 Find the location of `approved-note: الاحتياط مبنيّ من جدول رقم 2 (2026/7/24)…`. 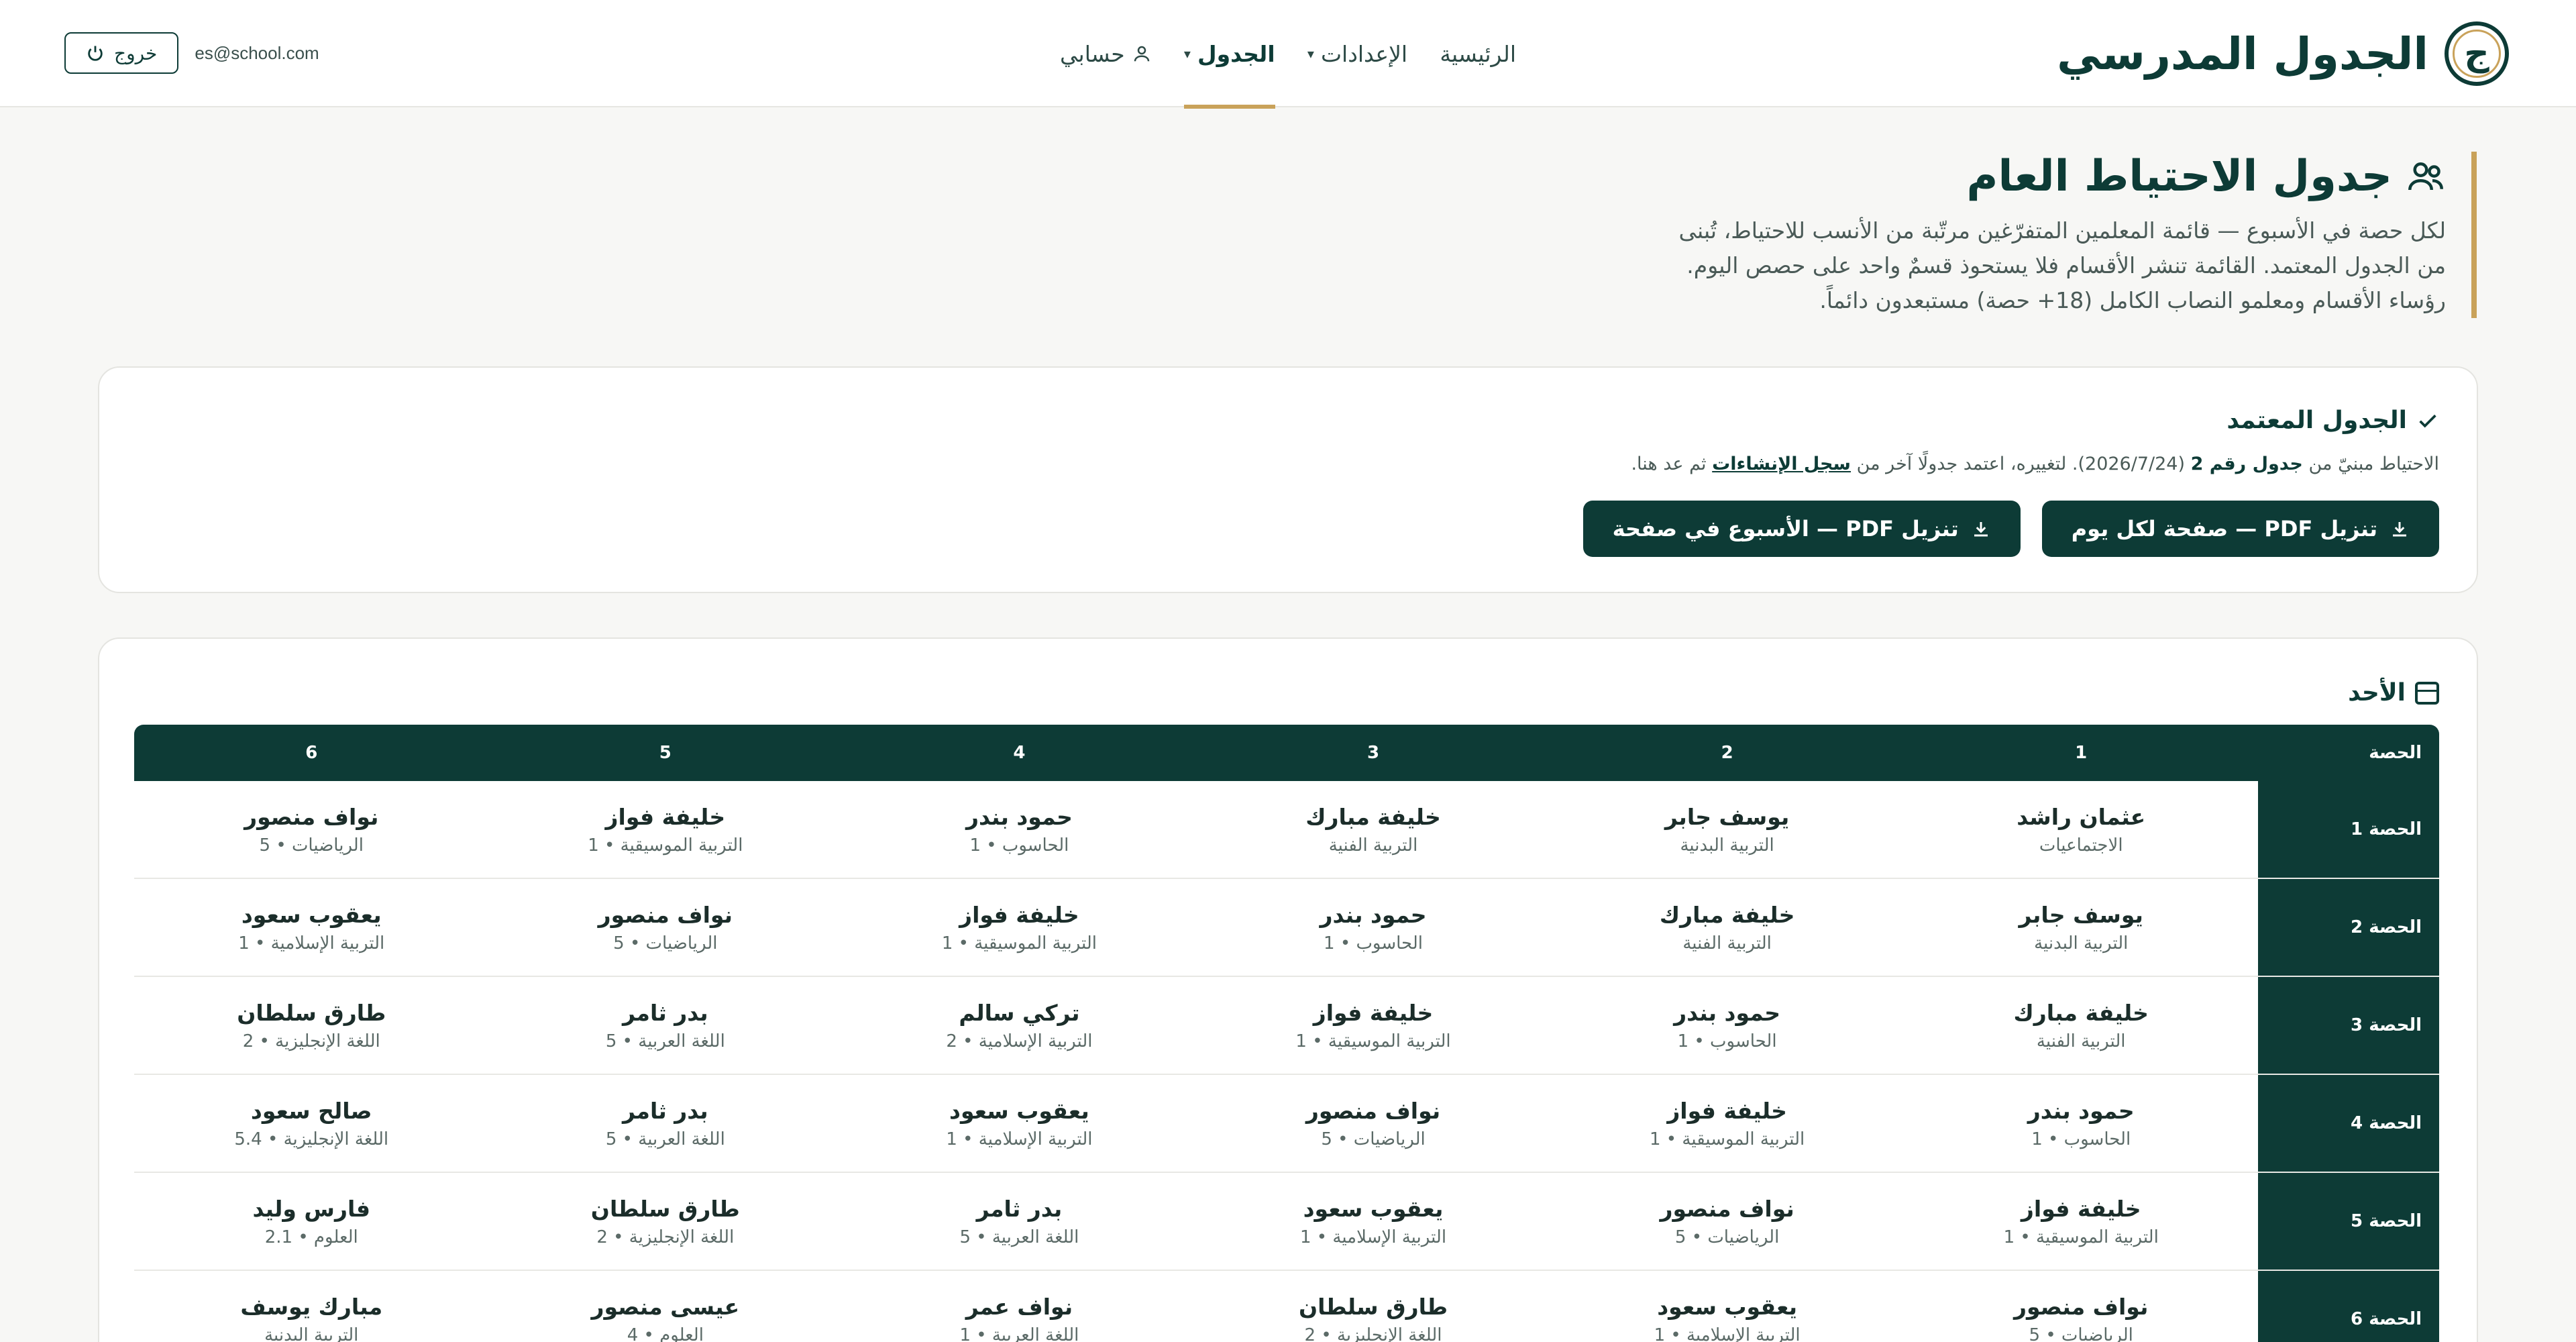

approved-note: الاحتياط مبنيّ من جدول رقم 2 (2026/7/24)… is located at coordinates (2035, 464).